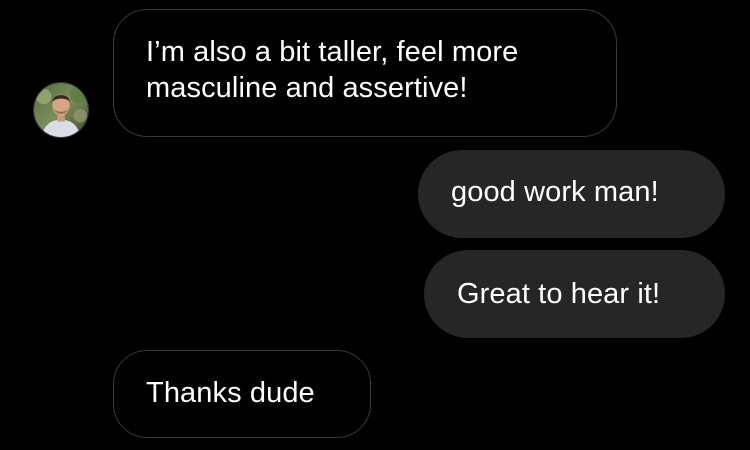  What do you see at coordinates (559, 294) in the screenshot?
I see `message-text: Great to hear it!` at bounding box center [559, 294].